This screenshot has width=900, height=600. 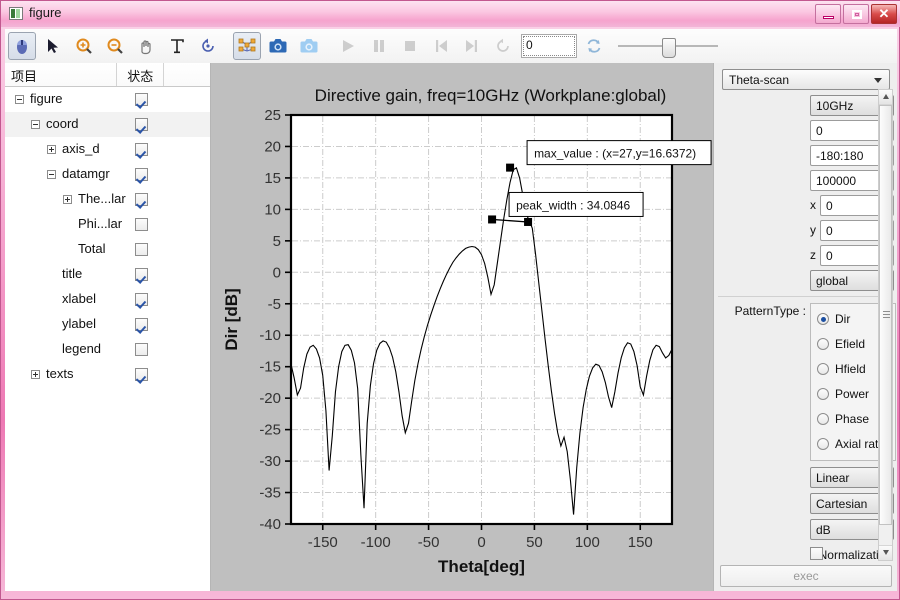 I want to click on peak-width-marker-right, so click(x=528, y=221).